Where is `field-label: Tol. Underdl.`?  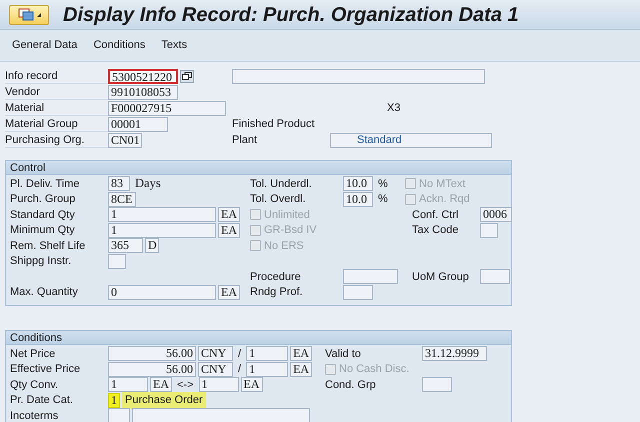
field-label: Tol. Underdl. is located at coordinates (281, 184).